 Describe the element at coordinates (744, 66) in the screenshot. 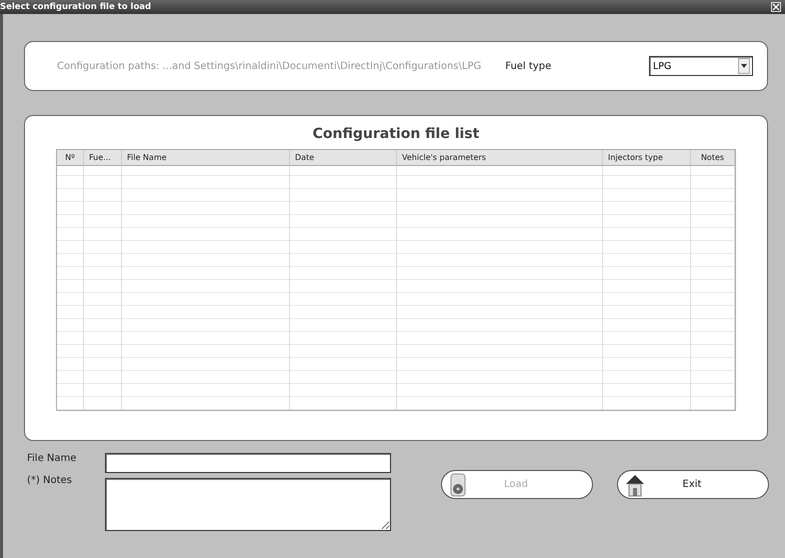

I see `caret-icon` at that location.